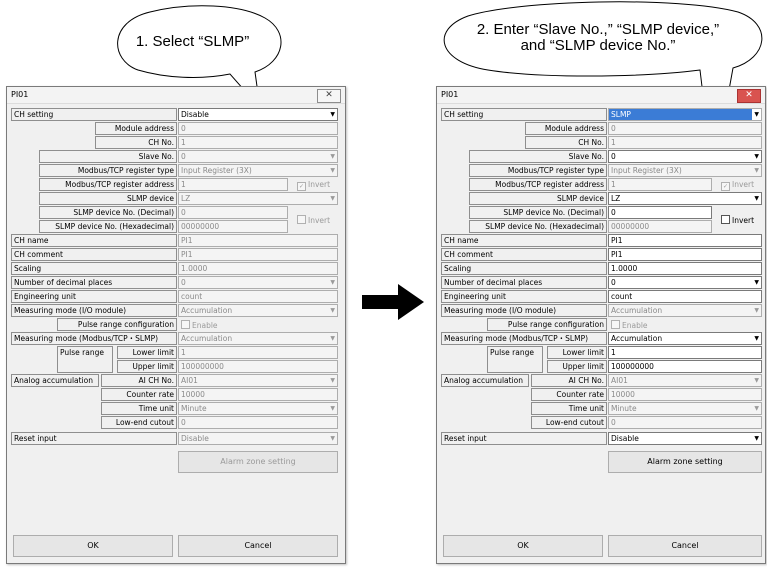 Image resolution: width=767 pixels, height=574 pixels. I want to click on label-scaling: Scaling, so click(524, 268).